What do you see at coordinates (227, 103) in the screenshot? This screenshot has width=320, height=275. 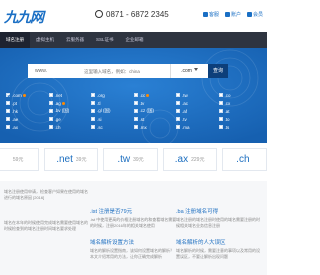 I see `extension-label: .cx` at bounding box center [227, 103].